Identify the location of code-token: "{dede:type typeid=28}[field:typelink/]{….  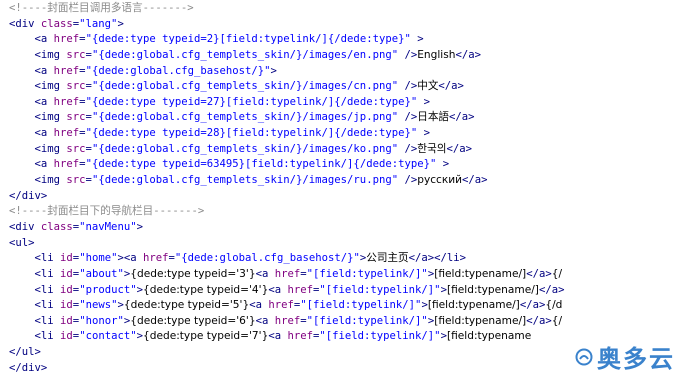
(251, 133).